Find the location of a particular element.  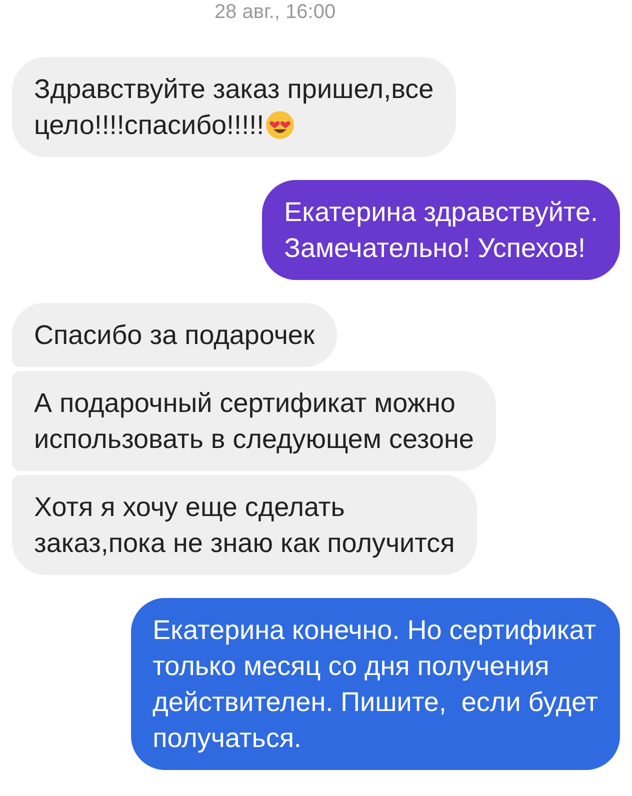

message-line: использовать в следующем сезоне is located at coordinates (254, 439).